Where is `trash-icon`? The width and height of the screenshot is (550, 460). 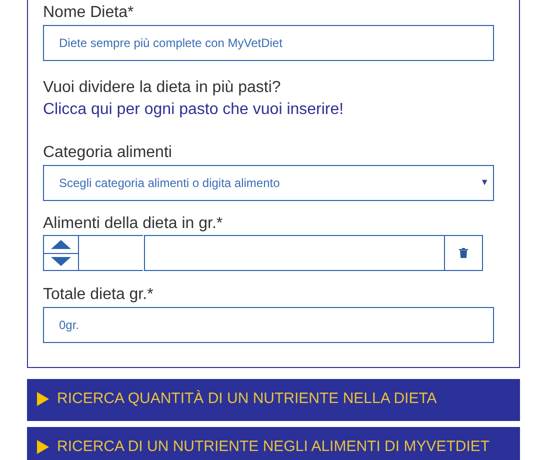 trash-icon is located at coordinates (463, 253).